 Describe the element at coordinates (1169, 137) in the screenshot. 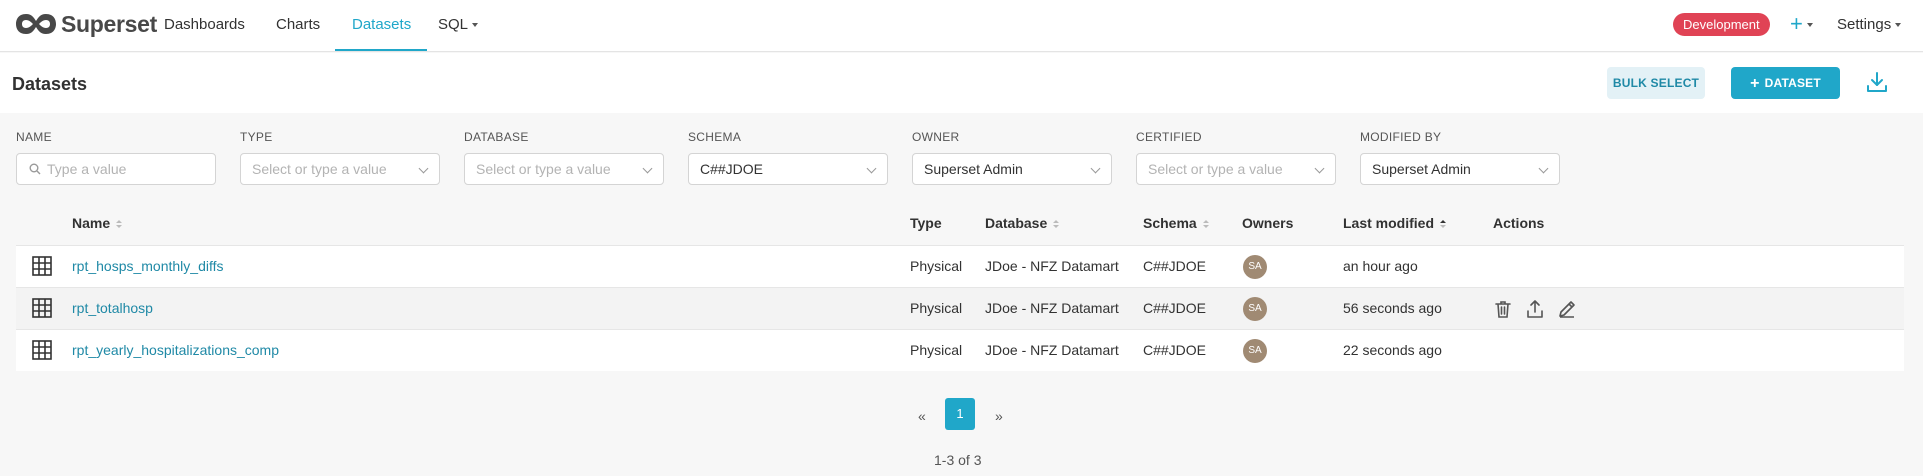

I see `filter-label: CERTIFIED` at that location.